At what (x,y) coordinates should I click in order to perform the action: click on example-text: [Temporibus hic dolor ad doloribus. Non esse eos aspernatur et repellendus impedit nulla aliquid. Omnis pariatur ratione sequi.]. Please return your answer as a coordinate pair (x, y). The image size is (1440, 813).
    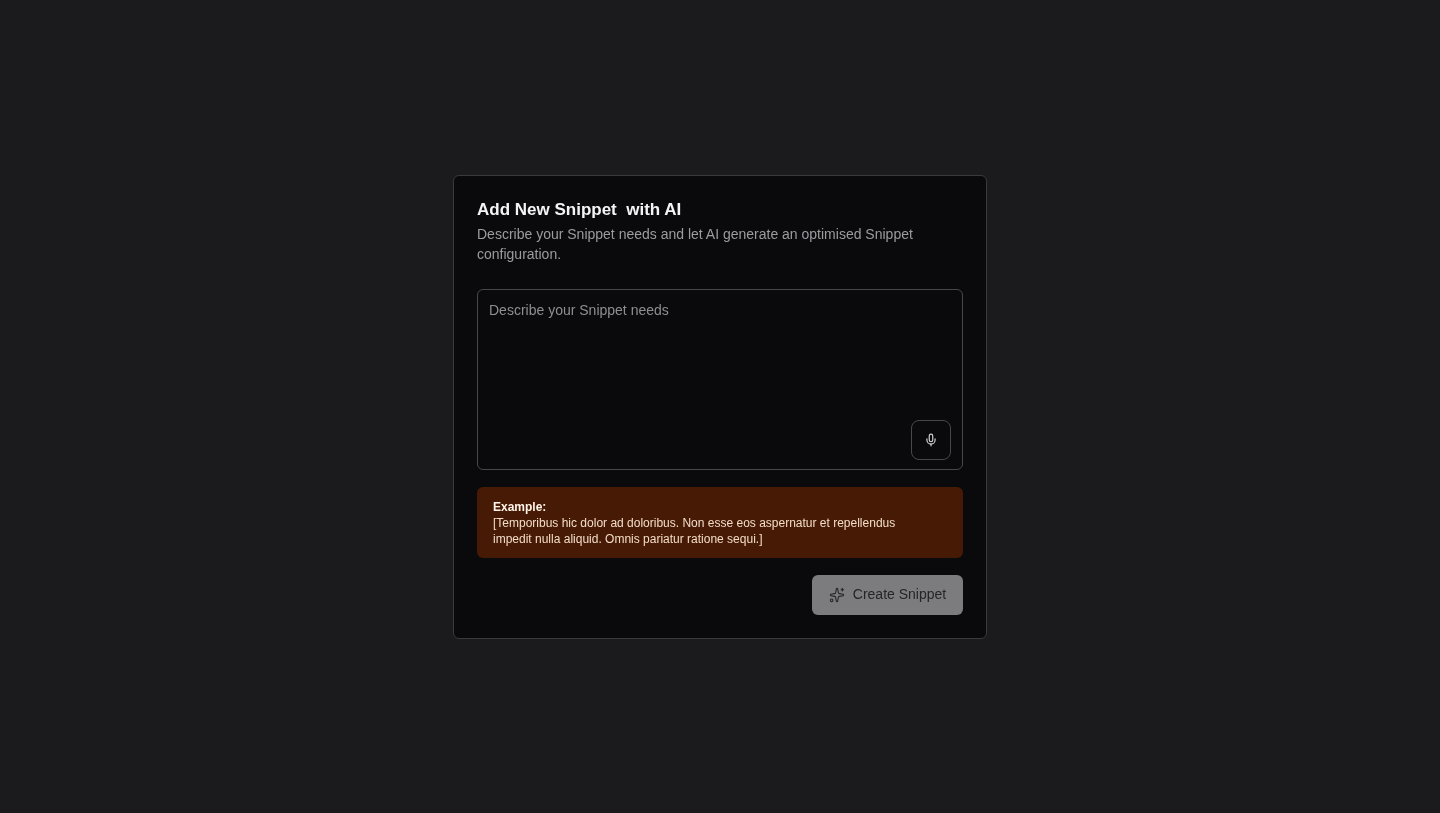
    Looking at the image, I should click on (695, 530).